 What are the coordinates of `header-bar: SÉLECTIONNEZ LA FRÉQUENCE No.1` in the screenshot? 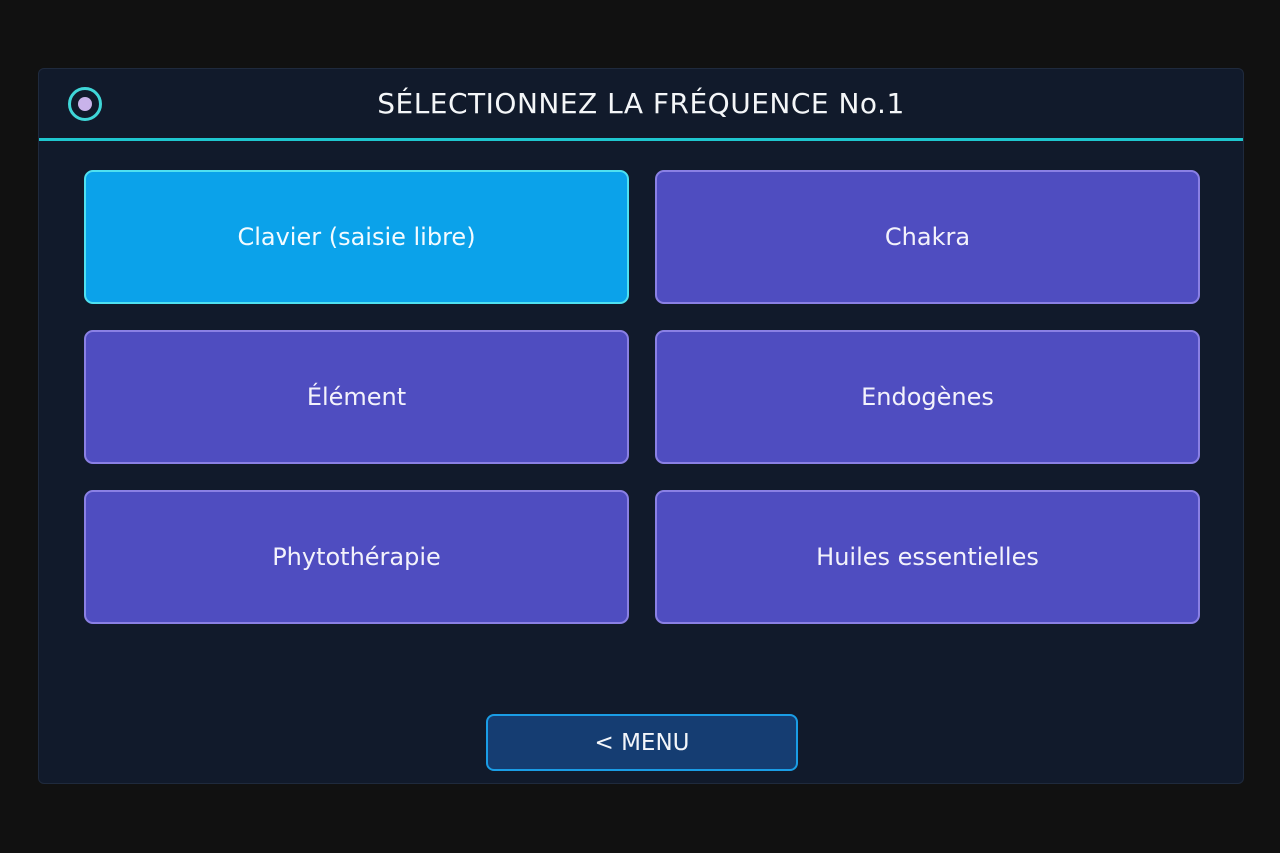 It's located at (641, 105).